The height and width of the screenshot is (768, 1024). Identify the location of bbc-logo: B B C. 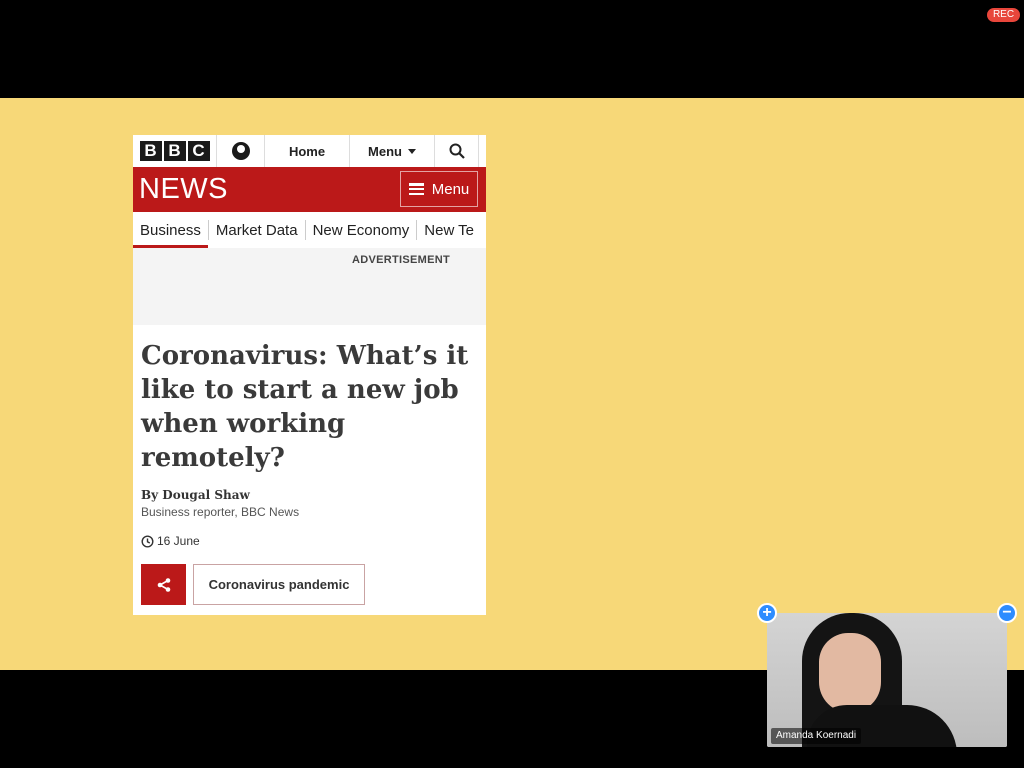
(175, 151).